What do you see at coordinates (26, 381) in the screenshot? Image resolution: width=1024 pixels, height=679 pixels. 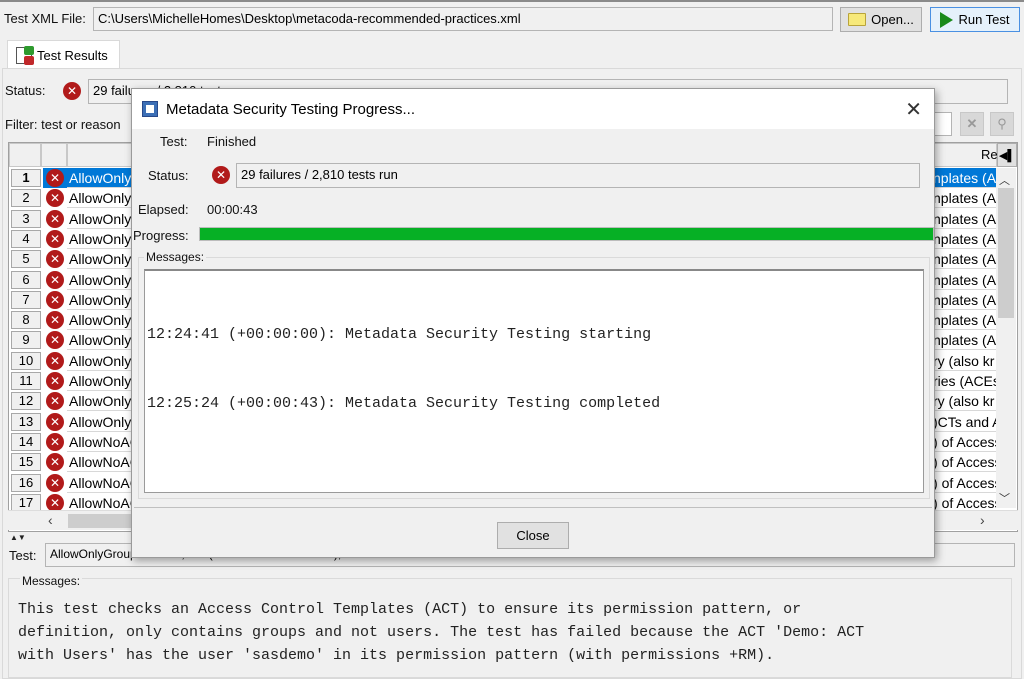 I see `row-number: 11` at bounding box center [26, 381].